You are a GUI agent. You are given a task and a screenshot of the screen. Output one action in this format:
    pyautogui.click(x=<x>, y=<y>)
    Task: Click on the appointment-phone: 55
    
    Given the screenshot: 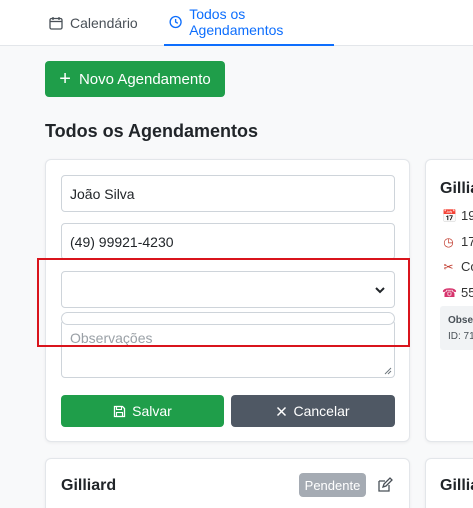 What is the action you would take?
    pyautogui.click(x=467, y=292)
    